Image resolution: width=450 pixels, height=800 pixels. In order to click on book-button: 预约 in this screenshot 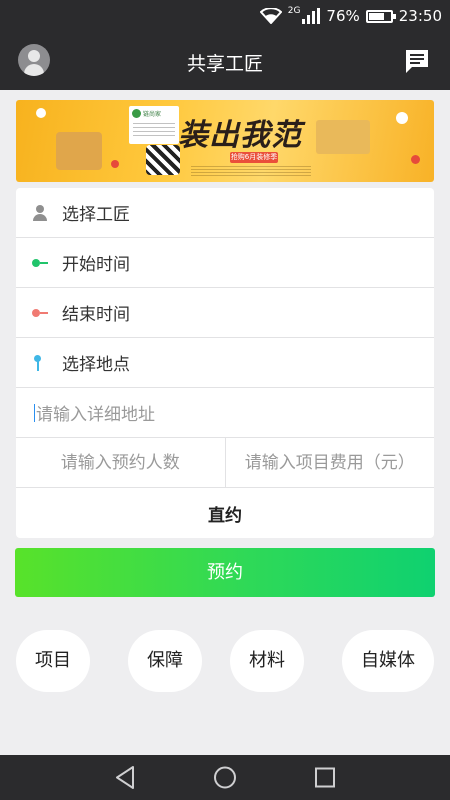, I will do `click(225, 572)`.